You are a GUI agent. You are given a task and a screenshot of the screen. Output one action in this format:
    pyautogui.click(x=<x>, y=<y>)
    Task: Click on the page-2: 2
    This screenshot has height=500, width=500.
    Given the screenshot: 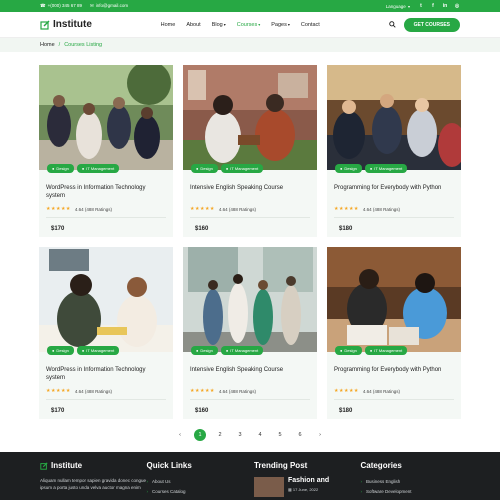 What is the action you would take?
    pyautogui.click(x=220, y=435)
    